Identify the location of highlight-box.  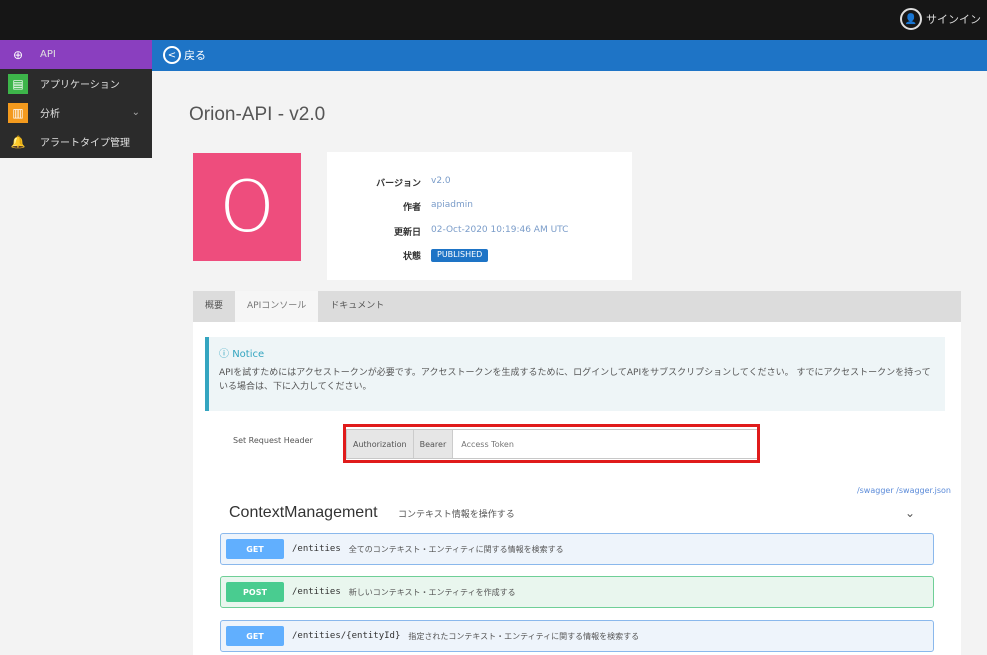
(551, 443).